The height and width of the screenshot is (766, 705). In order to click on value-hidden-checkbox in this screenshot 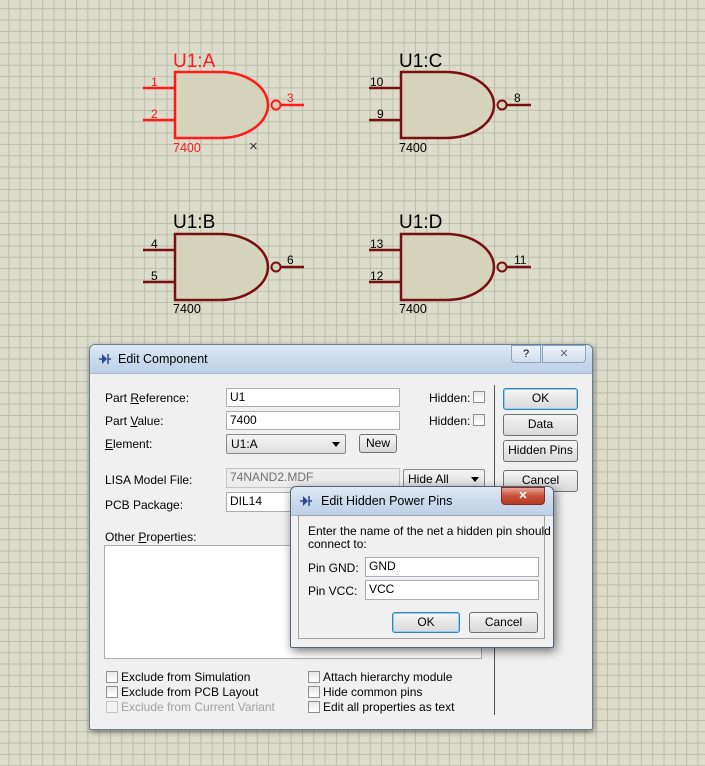, I will do `click(479, 420)`.